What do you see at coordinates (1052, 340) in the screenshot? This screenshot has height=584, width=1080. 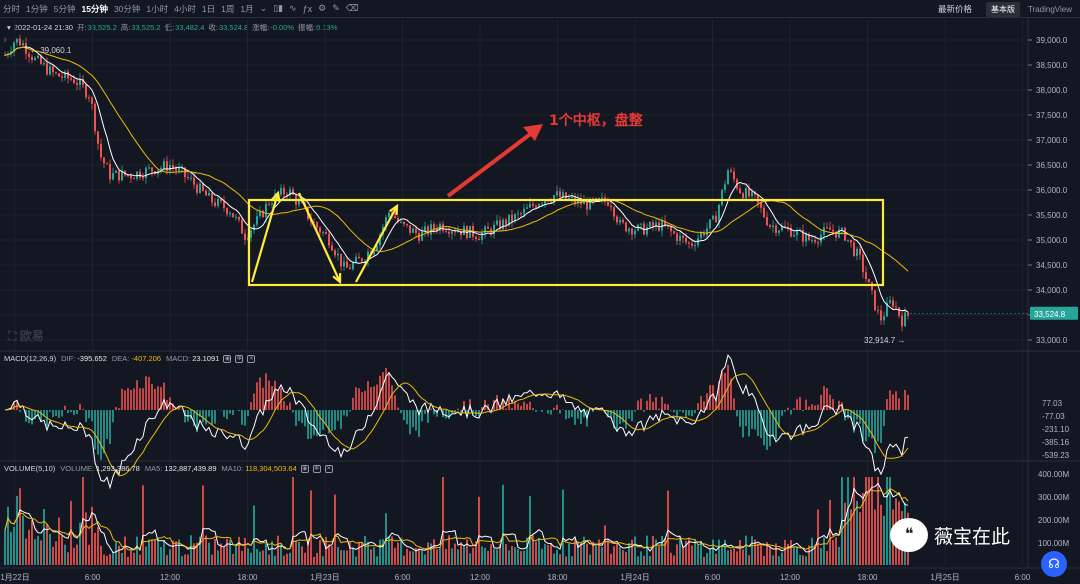 I see `price-tick-label: 33,000.0` at bounding box center [1052, 340].